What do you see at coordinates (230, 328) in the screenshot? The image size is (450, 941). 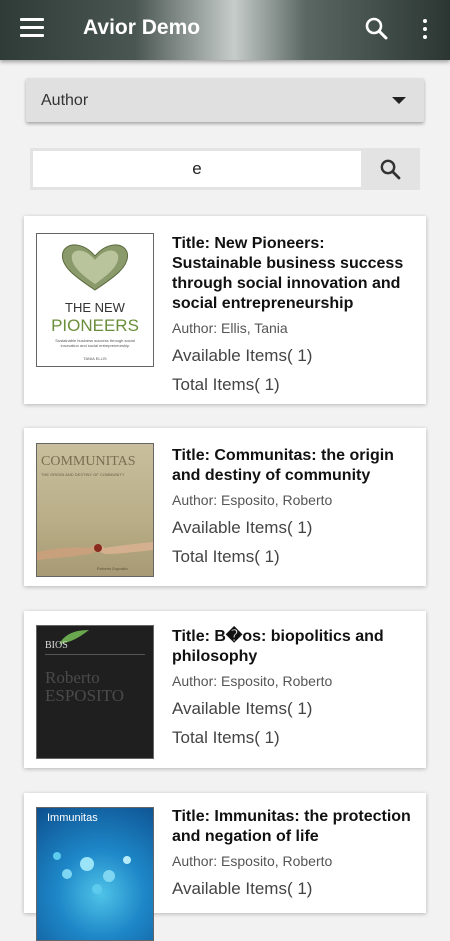 I see `book-author: Author: Ellis, Tania` at bounding box center [230, 328].